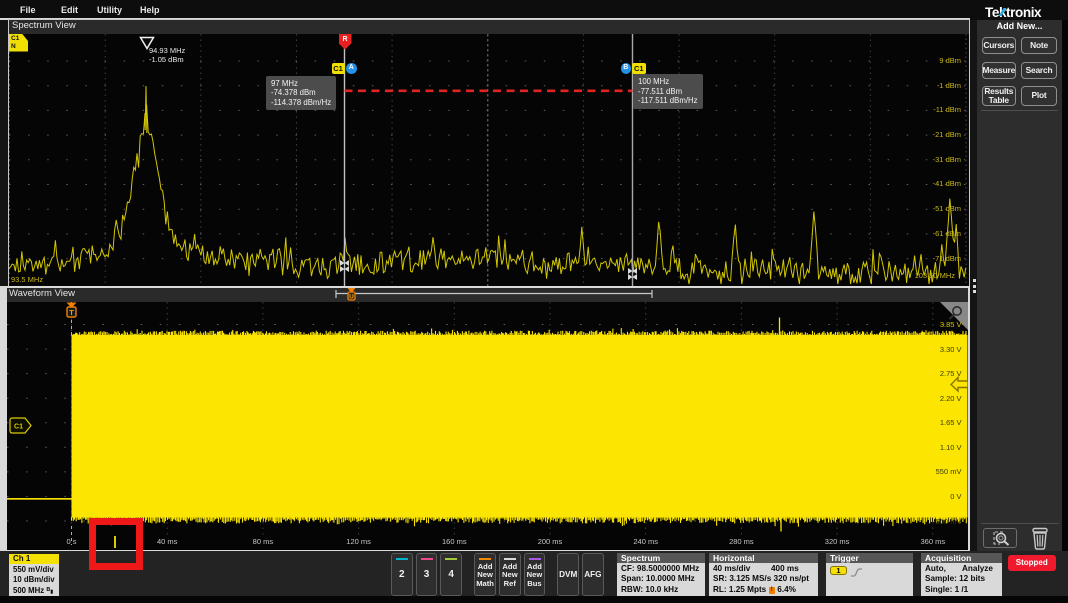 Image resolution: width=1068 pixels, height=603 pixels. What do you see at coordinates (351, 297) in the screenshot?
I see `svg-text: U` at bounding box center [351, 297].